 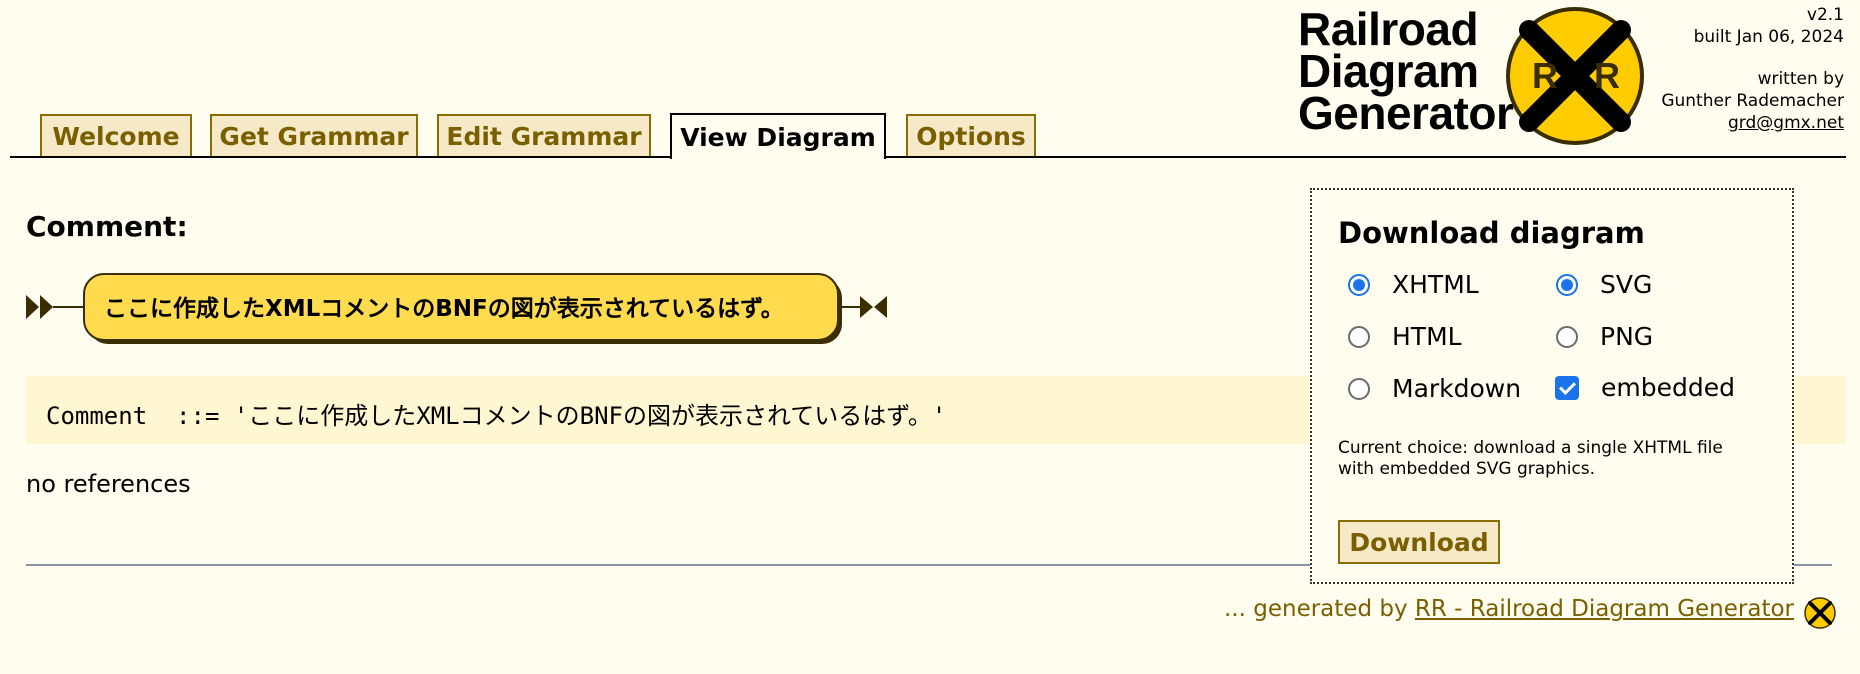 I want to click on references-text: no references, so click(x=108, y=484).